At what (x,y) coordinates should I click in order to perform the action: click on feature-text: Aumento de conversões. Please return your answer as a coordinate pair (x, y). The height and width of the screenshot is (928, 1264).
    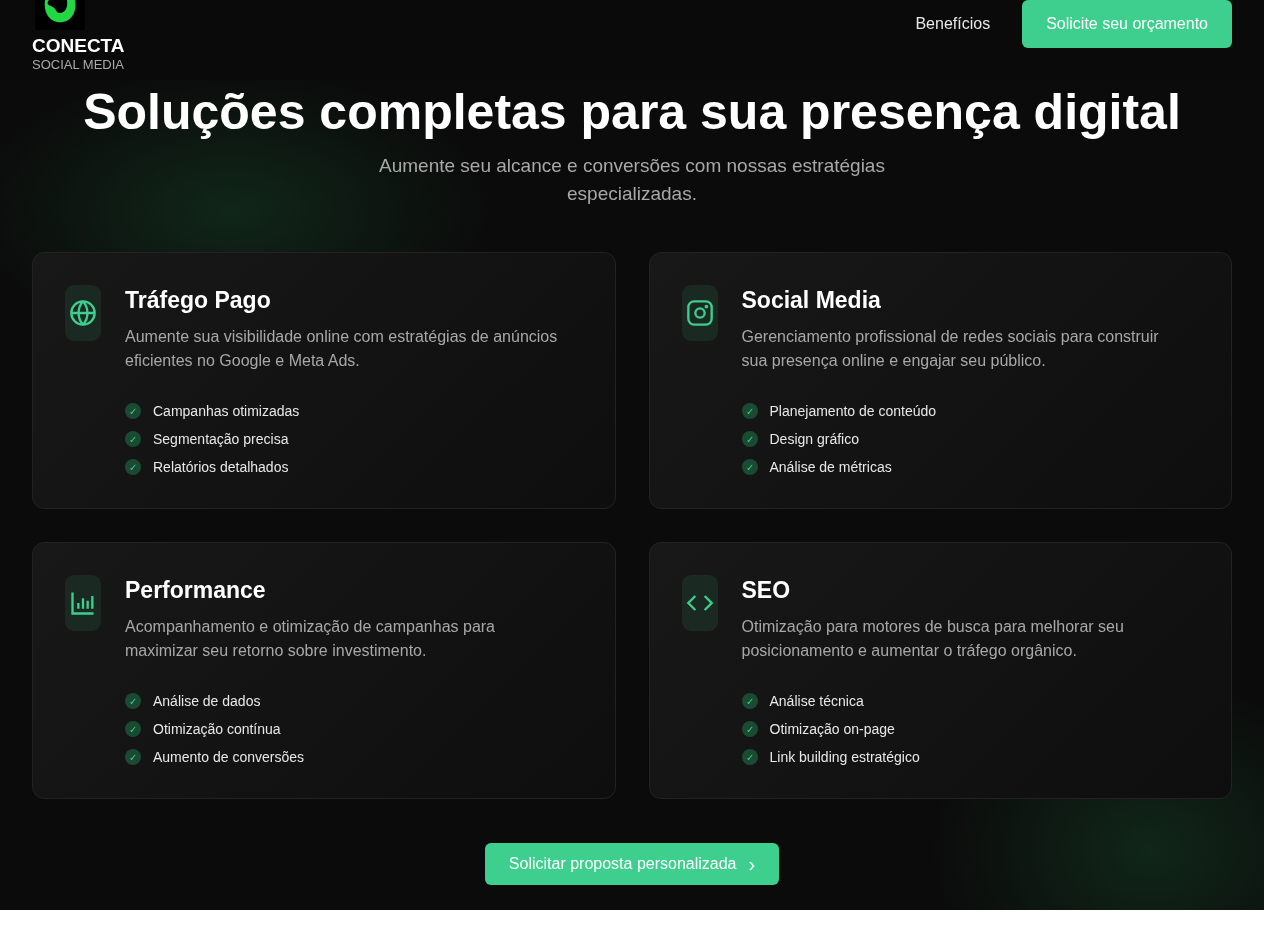
    Looking at the image, I should click on (228, 757).